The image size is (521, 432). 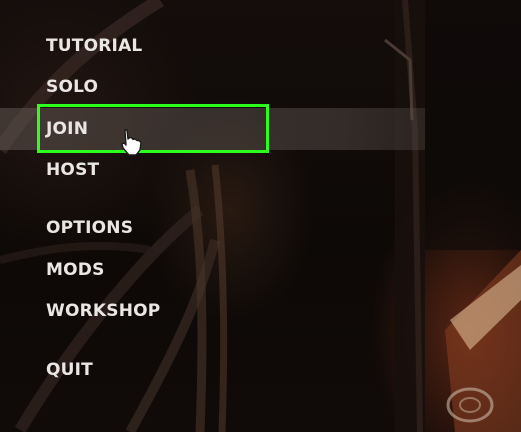 What do you see at coordinates (212, 270) in the screenshot?
I see `menu-item-mods: MODS` at bounding box center [212, 270].